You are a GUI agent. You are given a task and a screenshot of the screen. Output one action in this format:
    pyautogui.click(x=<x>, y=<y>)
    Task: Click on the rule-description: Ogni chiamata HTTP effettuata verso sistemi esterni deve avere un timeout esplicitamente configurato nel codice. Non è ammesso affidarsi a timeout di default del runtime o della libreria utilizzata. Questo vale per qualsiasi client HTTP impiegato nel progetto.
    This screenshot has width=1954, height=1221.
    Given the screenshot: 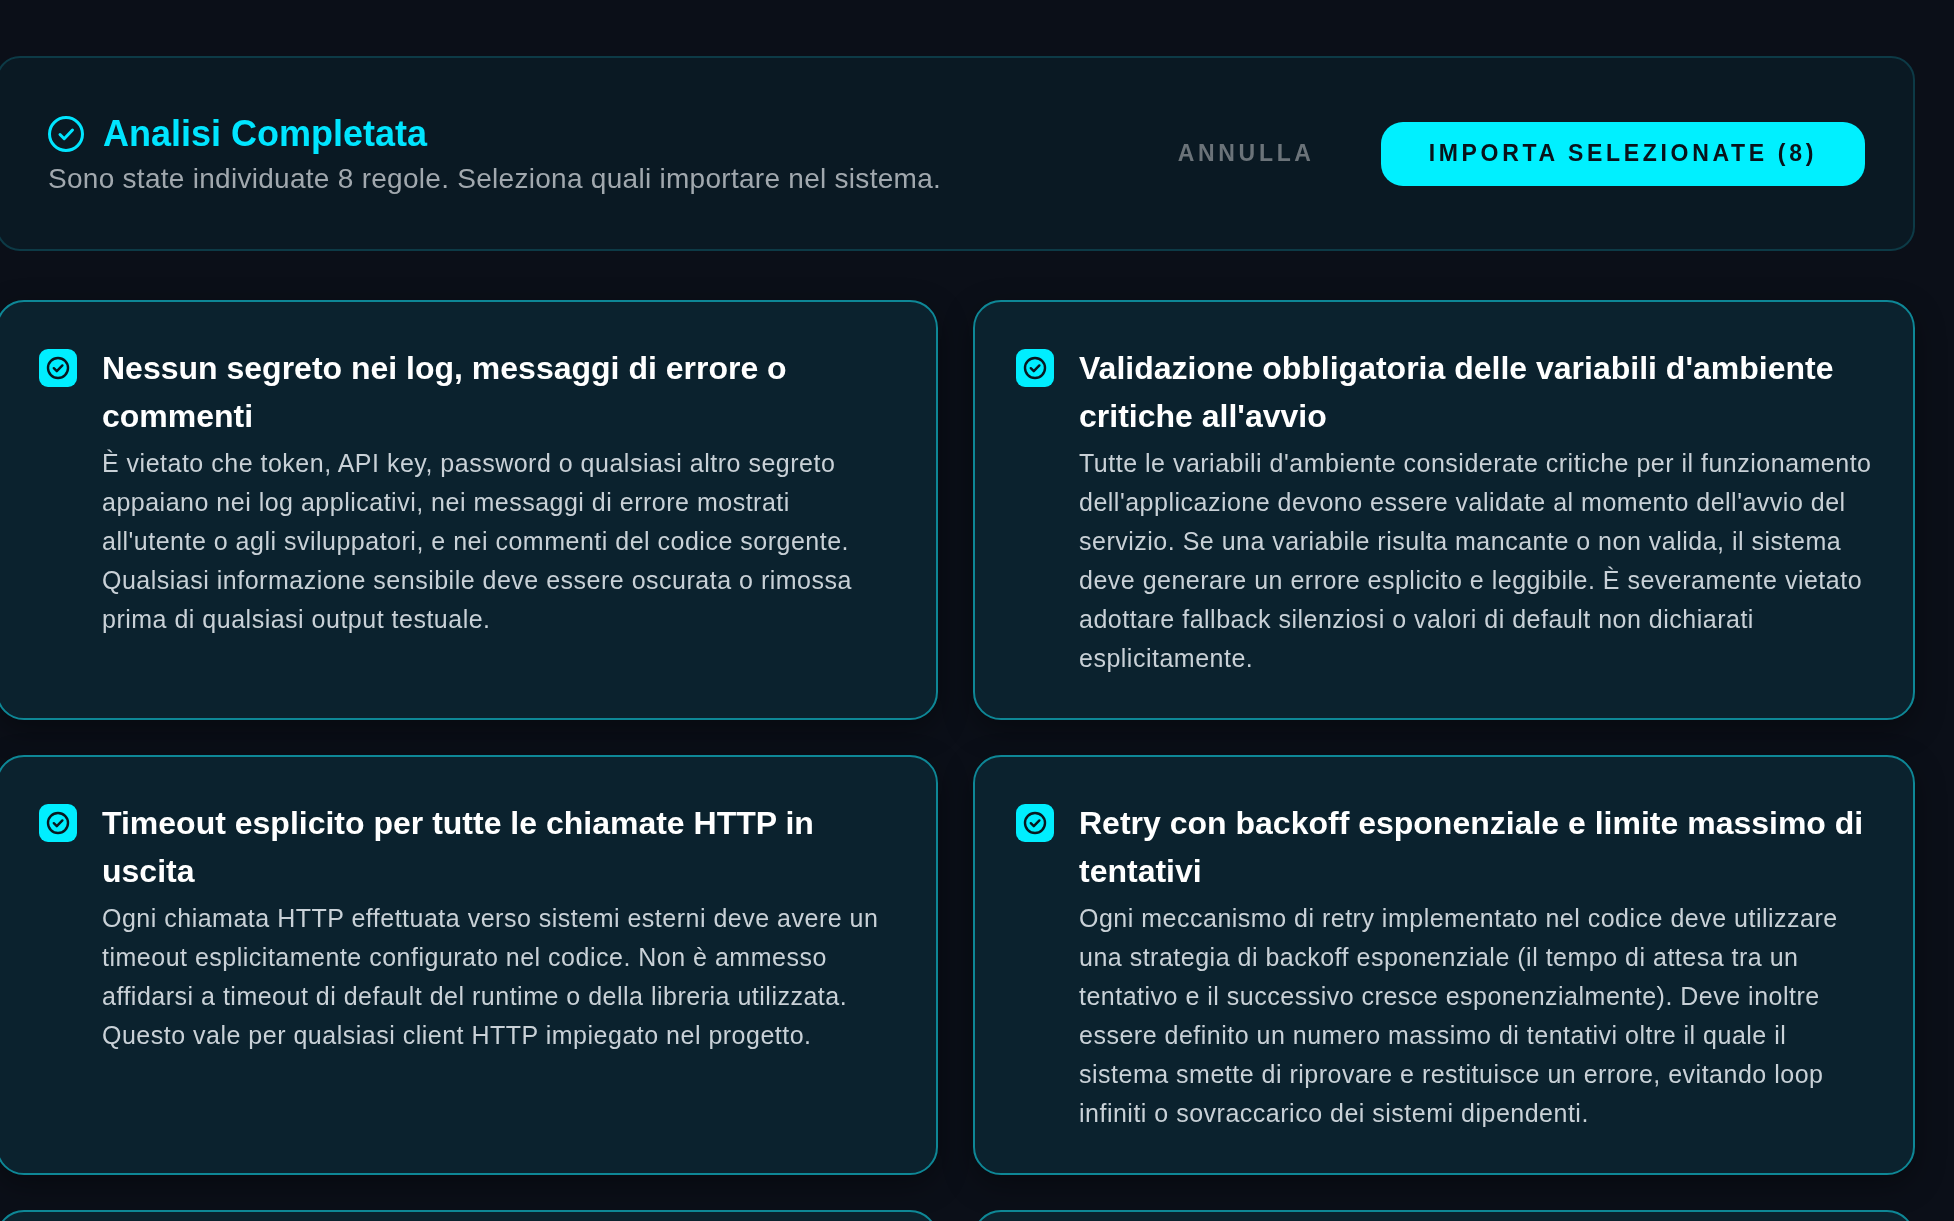 What is the action you would take?
    pyautogui.click(x=491, y=977)
    